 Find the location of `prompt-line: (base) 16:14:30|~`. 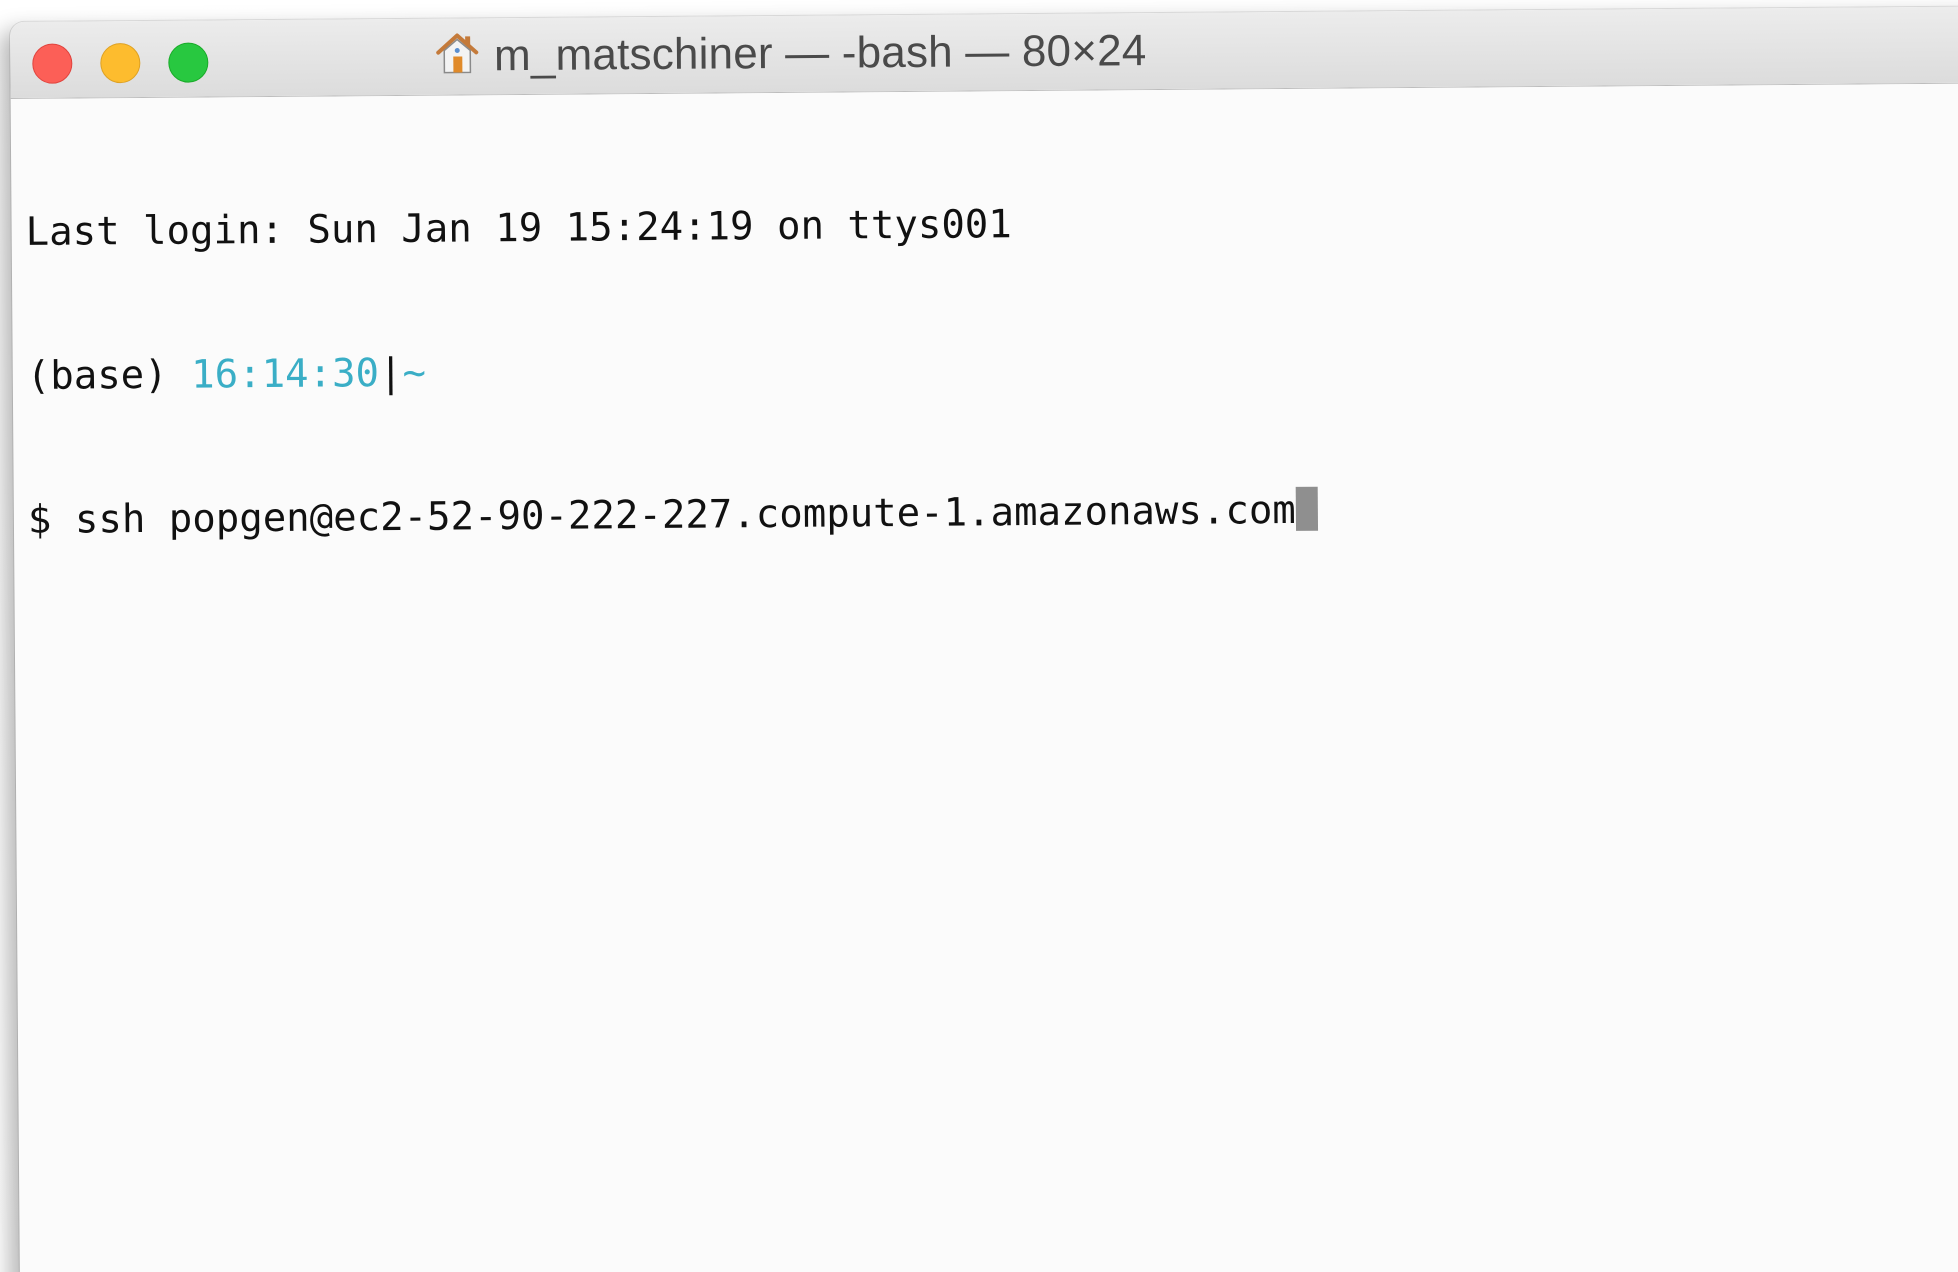

prompt-line: (base) 16:14:30|~ is located at coordinates (992, 369).